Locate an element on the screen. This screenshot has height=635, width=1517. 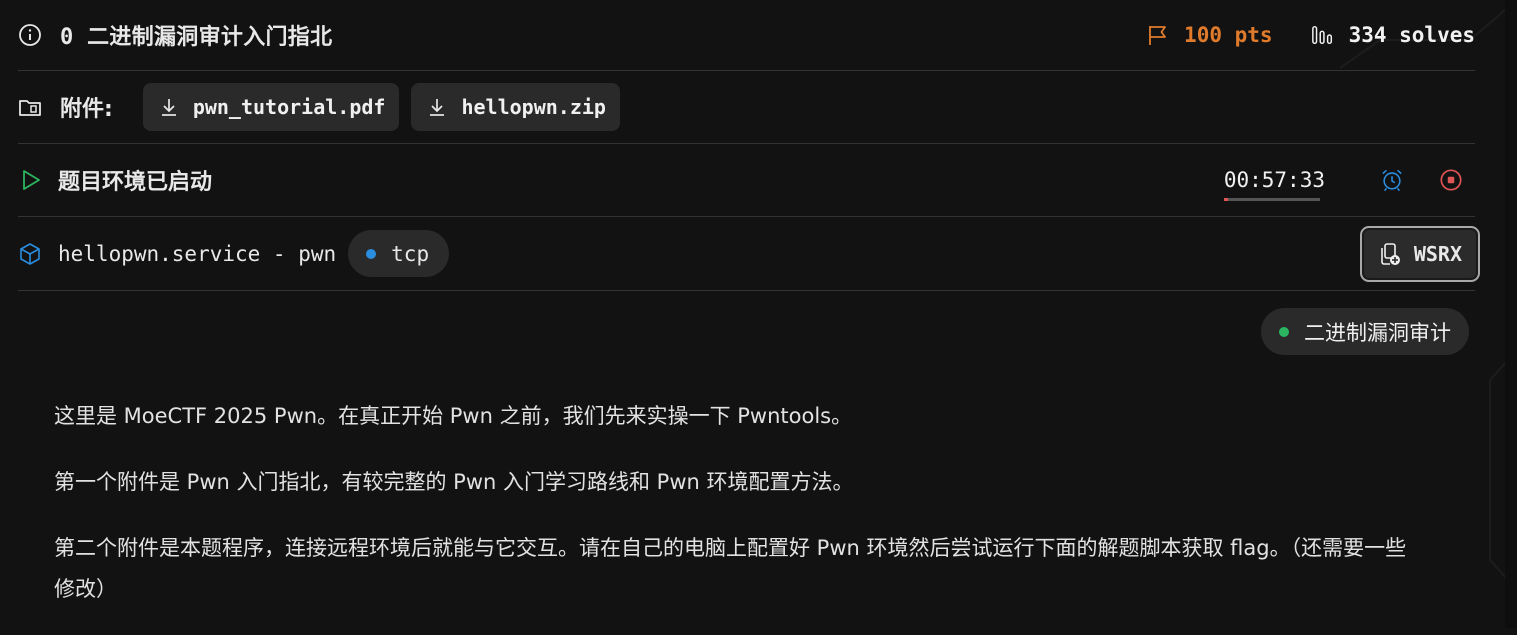
cube-icon is located at coordinates (30, 254).